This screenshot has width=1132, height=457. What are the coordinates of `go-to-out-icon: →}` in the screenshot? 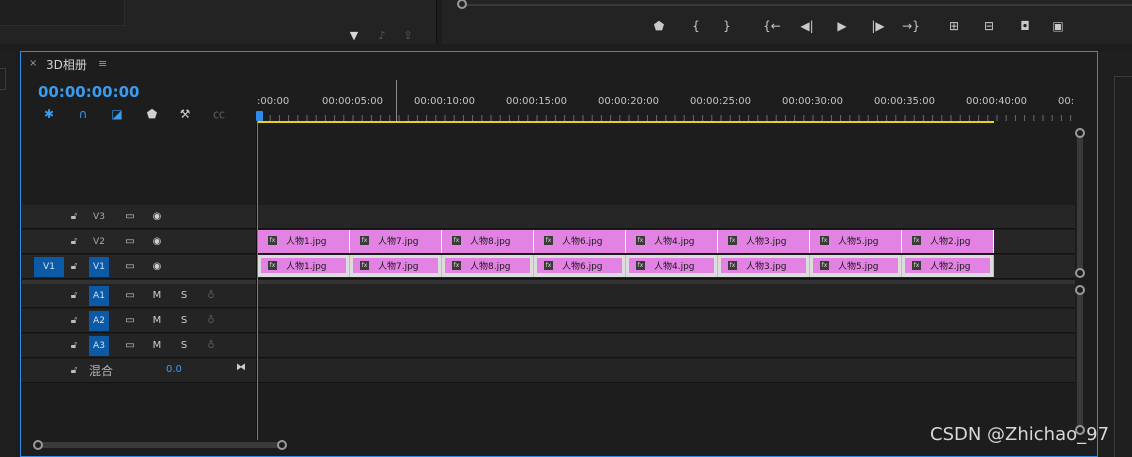 It's located at (911, 26).